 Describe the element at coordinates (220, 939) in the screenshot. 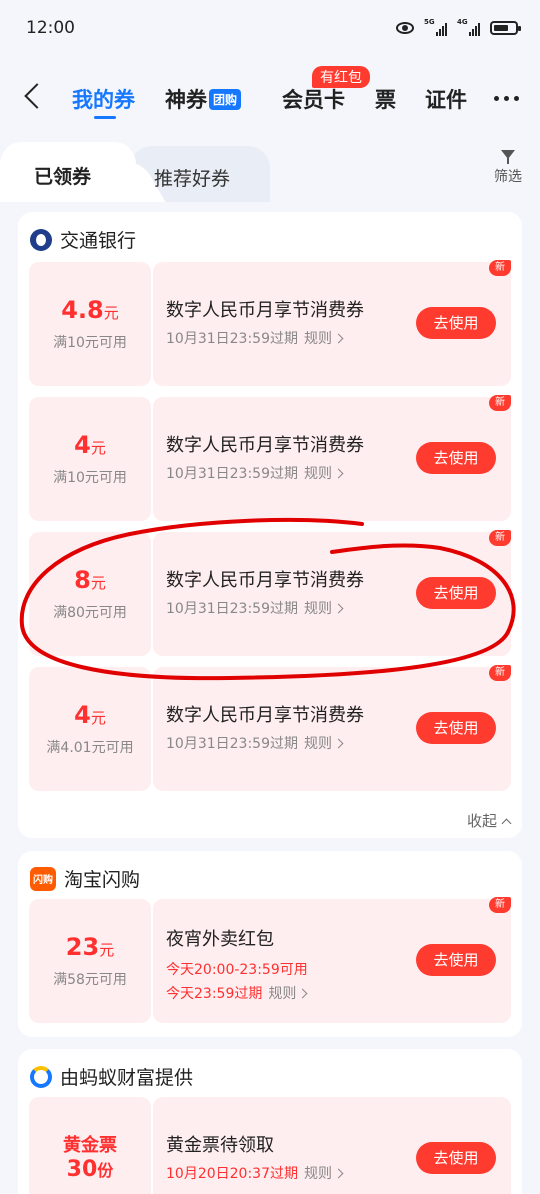

I see `coupon-title: 夜宵外卖红包` at that location.